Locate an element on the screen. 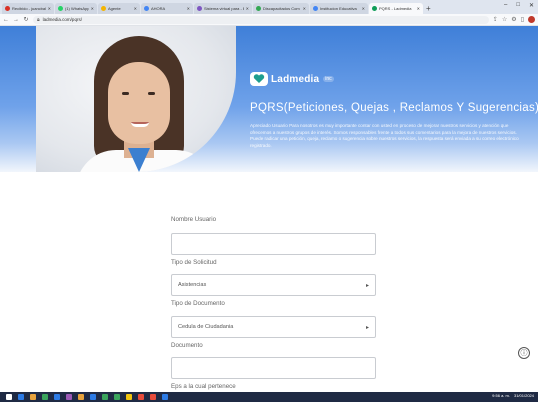 This screenshot has width=538, height=402. browser-tab: Institucion Educativa ✕ is located at coordinates (339, 8).